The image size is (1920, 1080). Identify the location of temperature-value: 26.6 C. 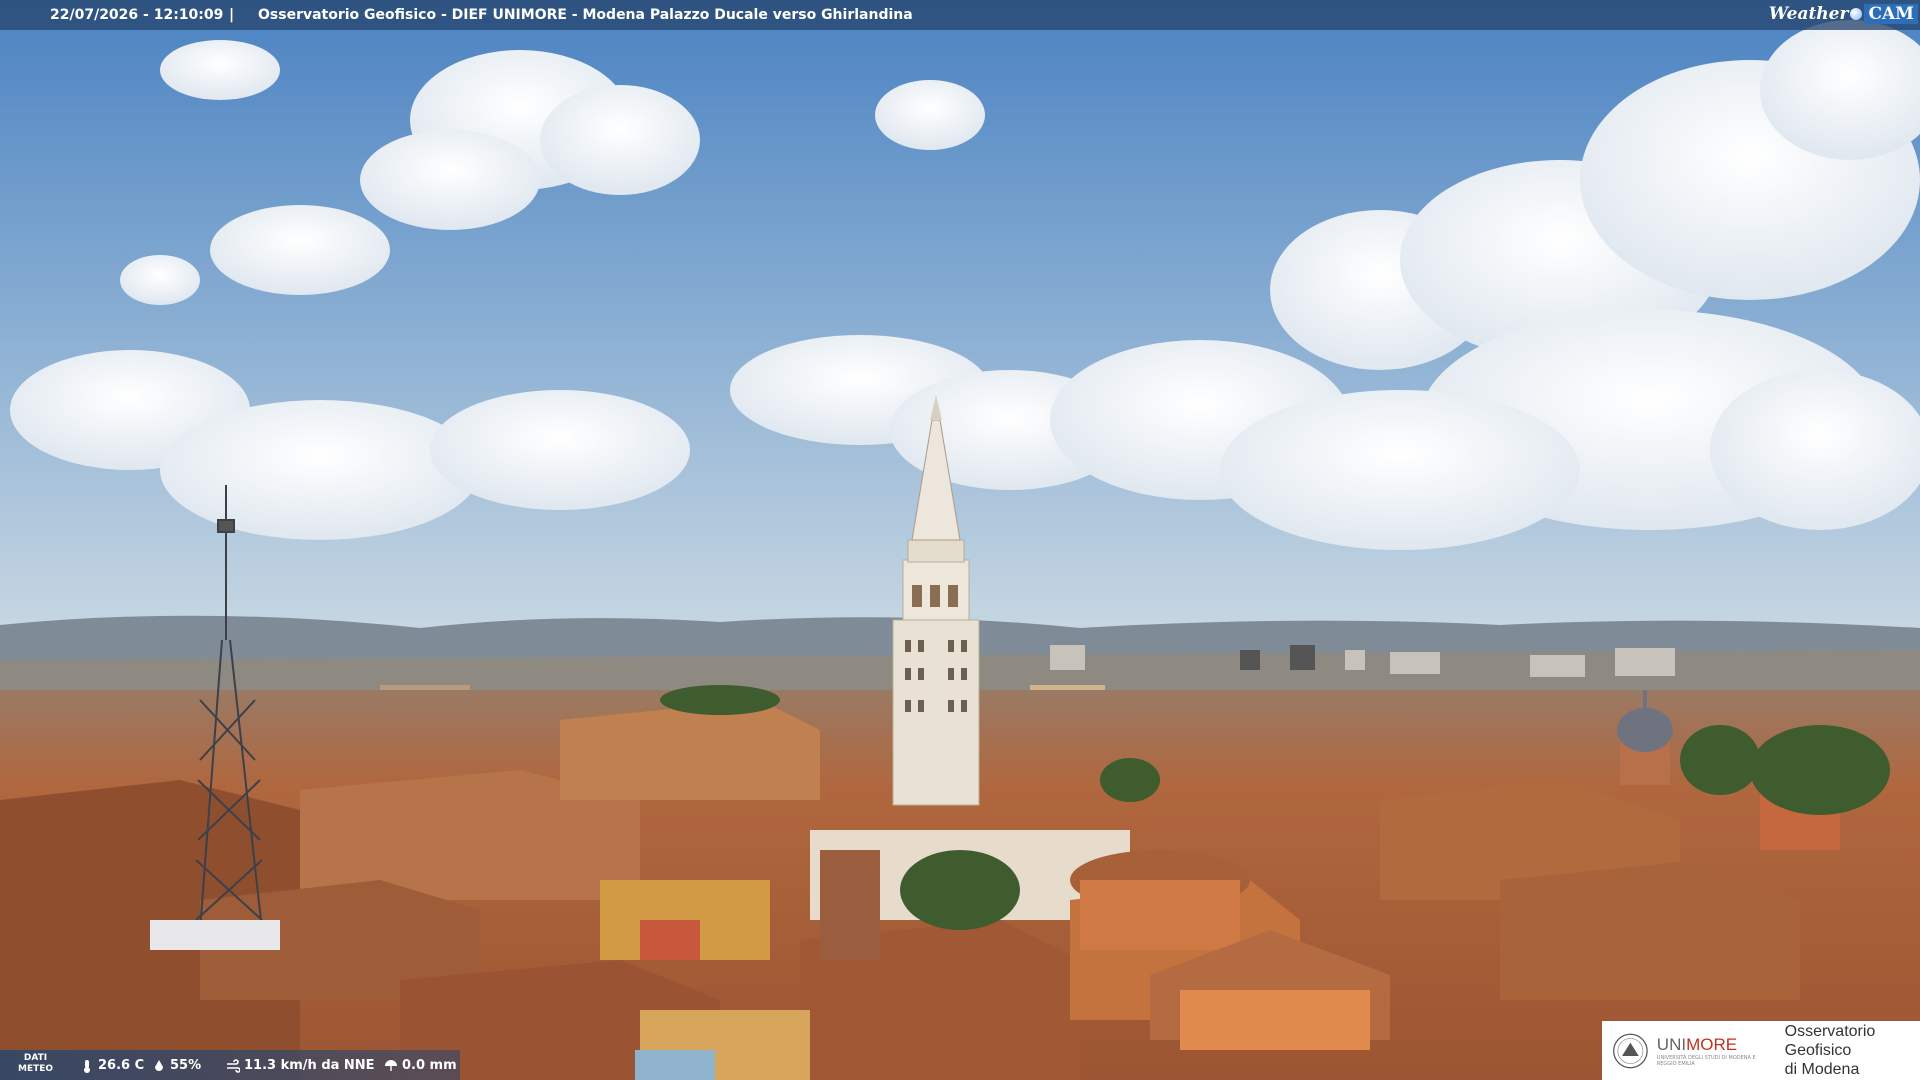
(121, 1065).